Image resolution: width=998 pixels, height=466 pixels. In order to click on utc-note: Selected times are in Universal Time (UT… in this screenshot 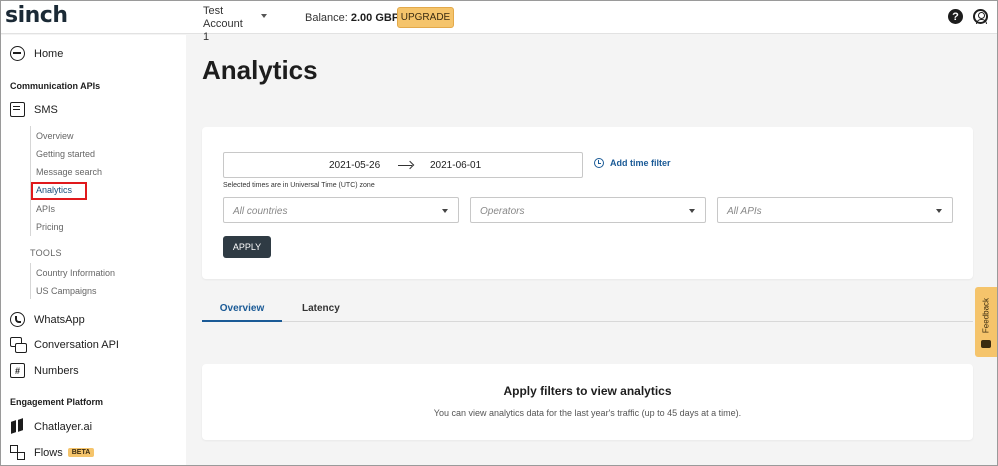, I will do `click(299, 185)`.